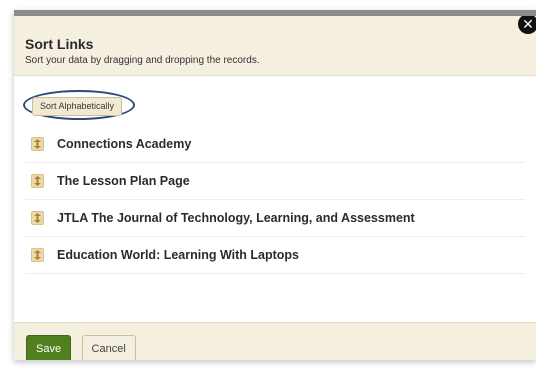  What do you see at coordinates (49, 347) in the screenshot?
I see `save-button: Save` at bounding box center [49, 347].